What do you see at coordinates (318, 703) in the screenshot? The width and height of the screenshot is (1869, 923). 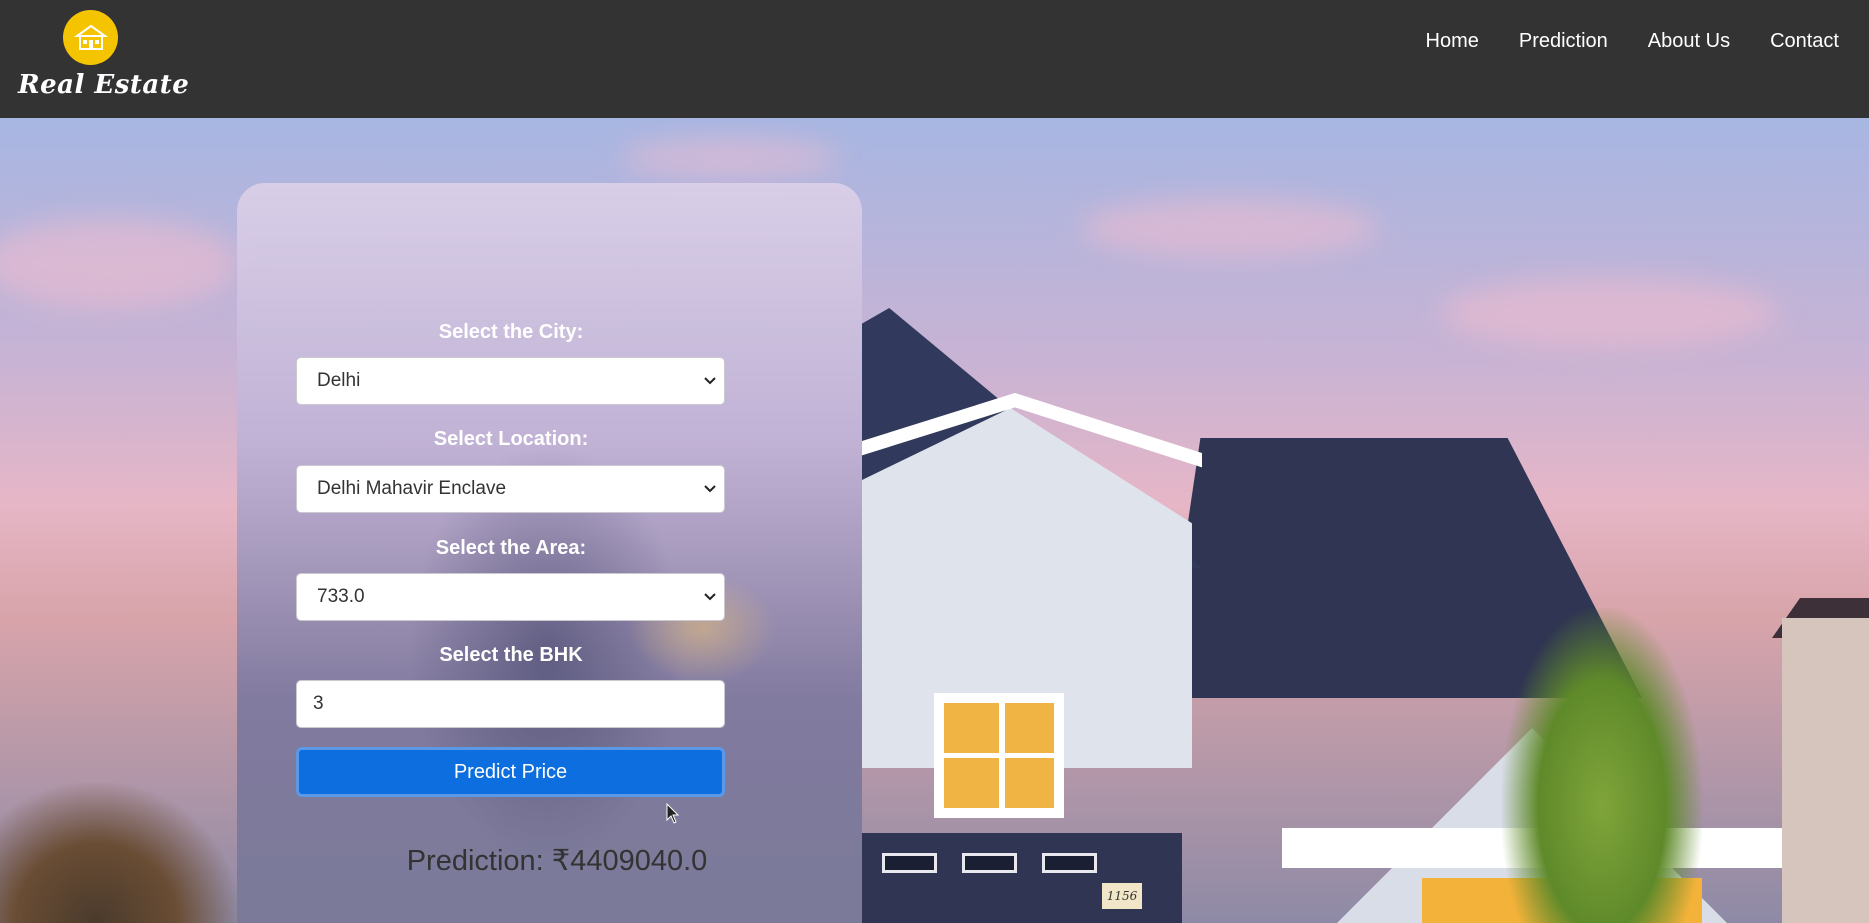 I see `bhk-input-value: 3` at bounding box center [318, 703].